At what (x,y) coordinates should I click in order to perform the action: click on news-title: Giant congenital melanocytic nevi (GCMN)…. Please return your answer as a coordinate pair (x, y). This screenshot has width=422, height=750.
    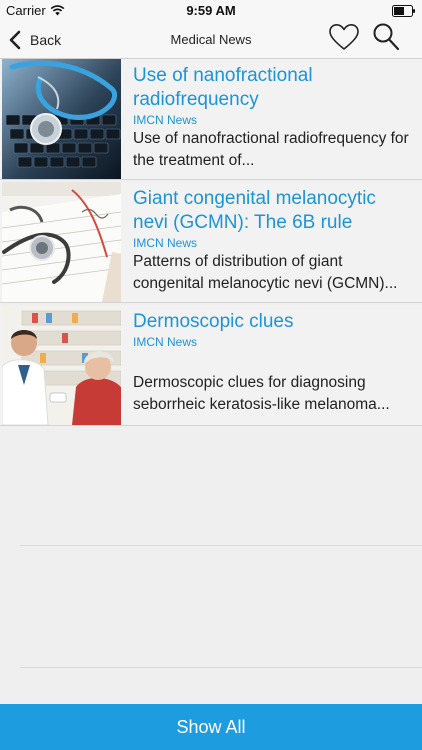
    Looking at the image, I should click on (254, 210).